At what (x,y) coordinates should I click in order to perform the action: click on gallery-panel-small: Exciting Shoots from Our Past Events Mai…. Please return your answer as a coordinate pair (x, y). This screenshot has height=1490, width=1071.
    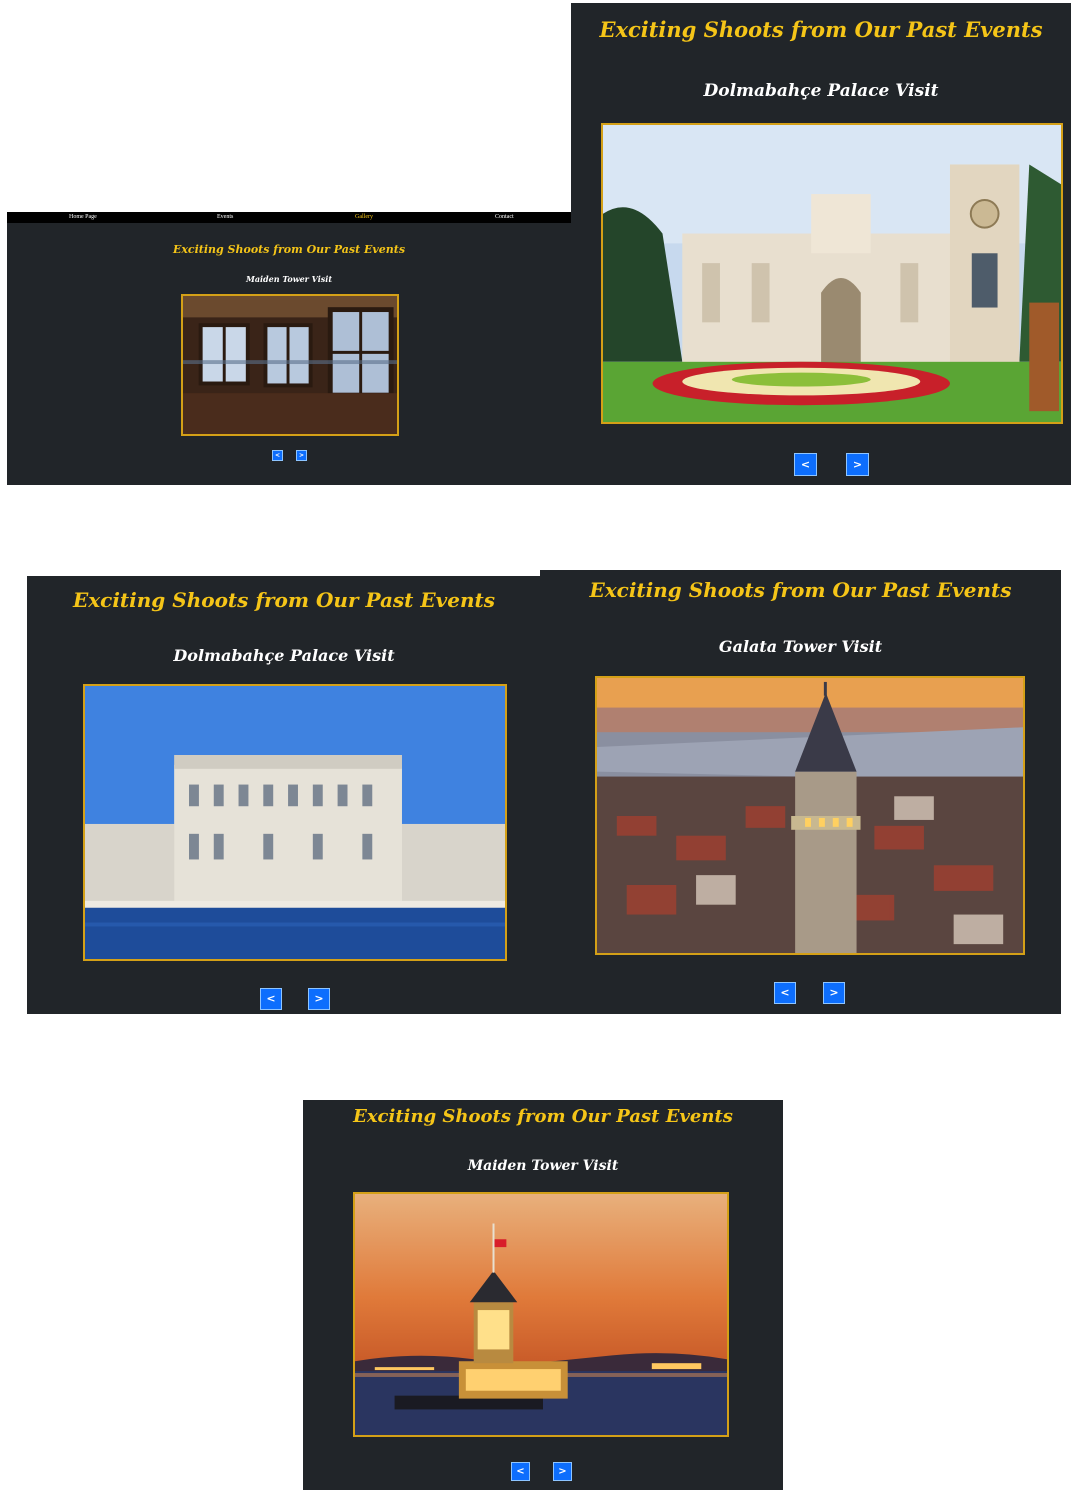
    Looking at the image, I should click on (289, 354).